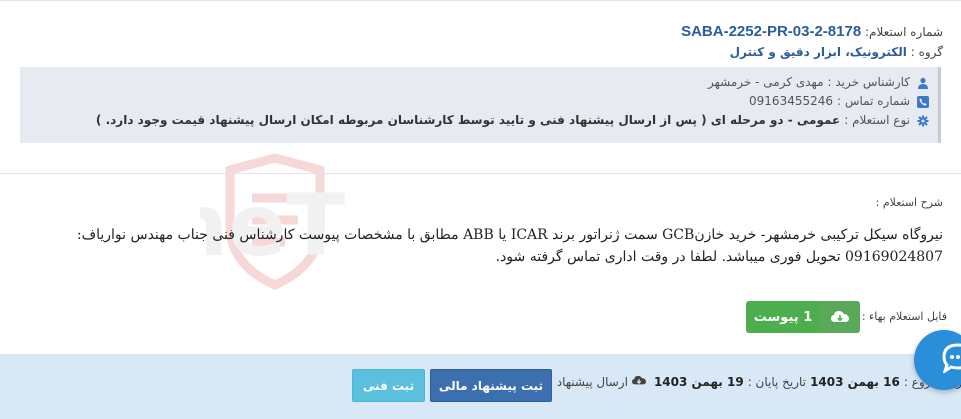  Describe the element at coordinates (475, 82) in the screenshot. I see `buyer-row: کارشناس خرید : مهدی کرمی - خرمشهر` at that location.